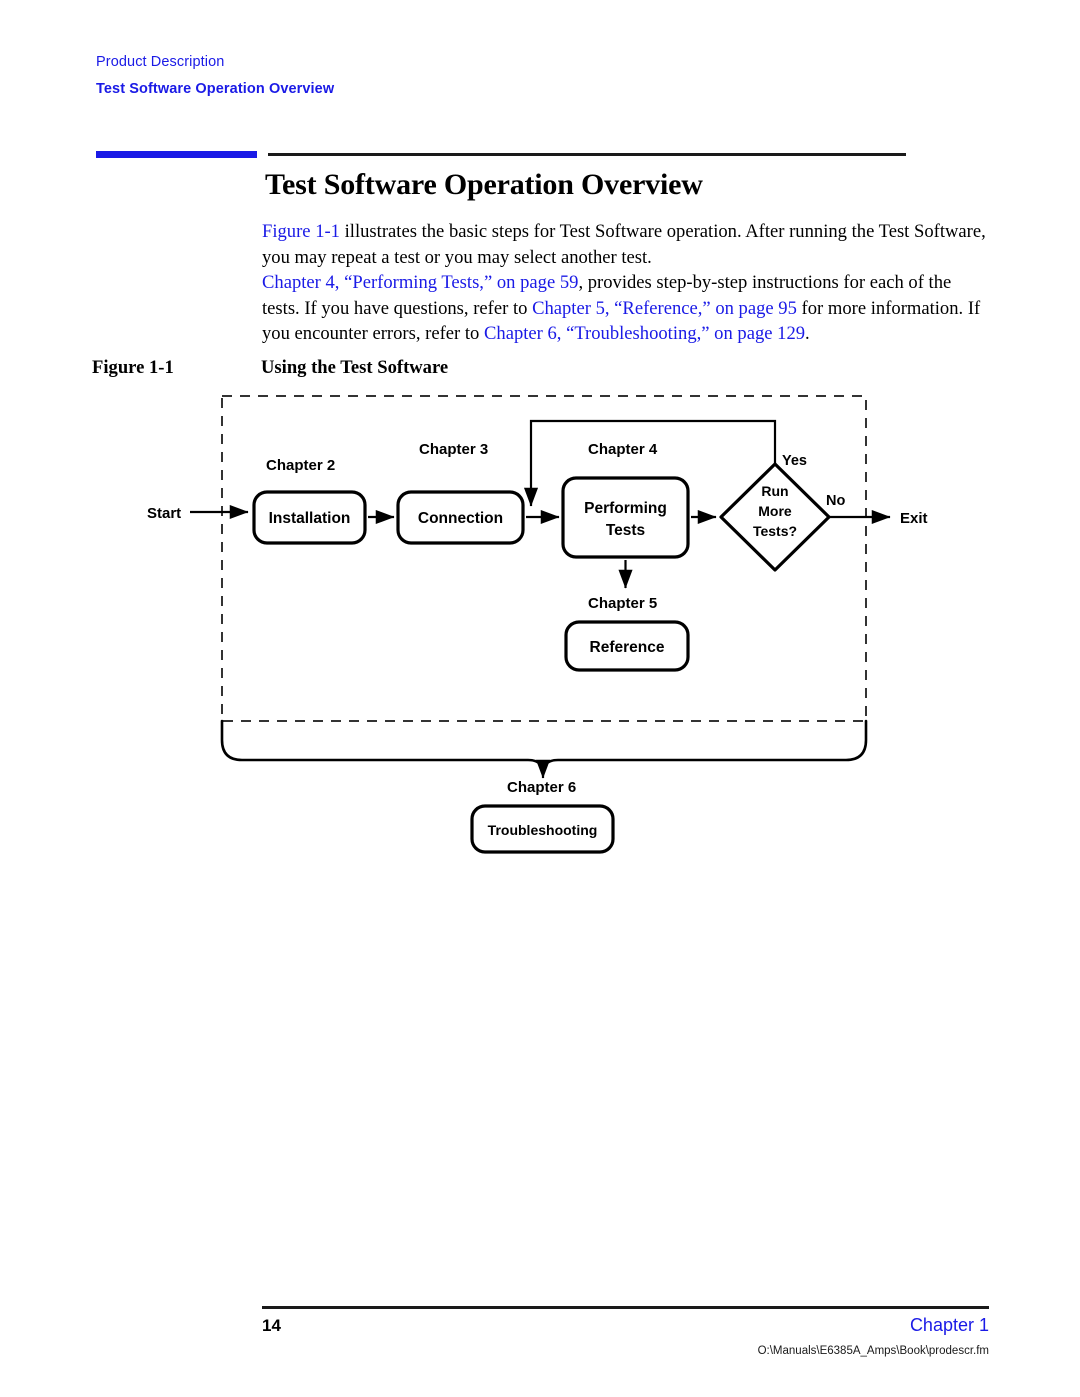 The height and width of the screenshot is (1397, 1080). Describe the element at coordinates (176, 154) in the screenshot. I see `header-blue-rule` at that location.